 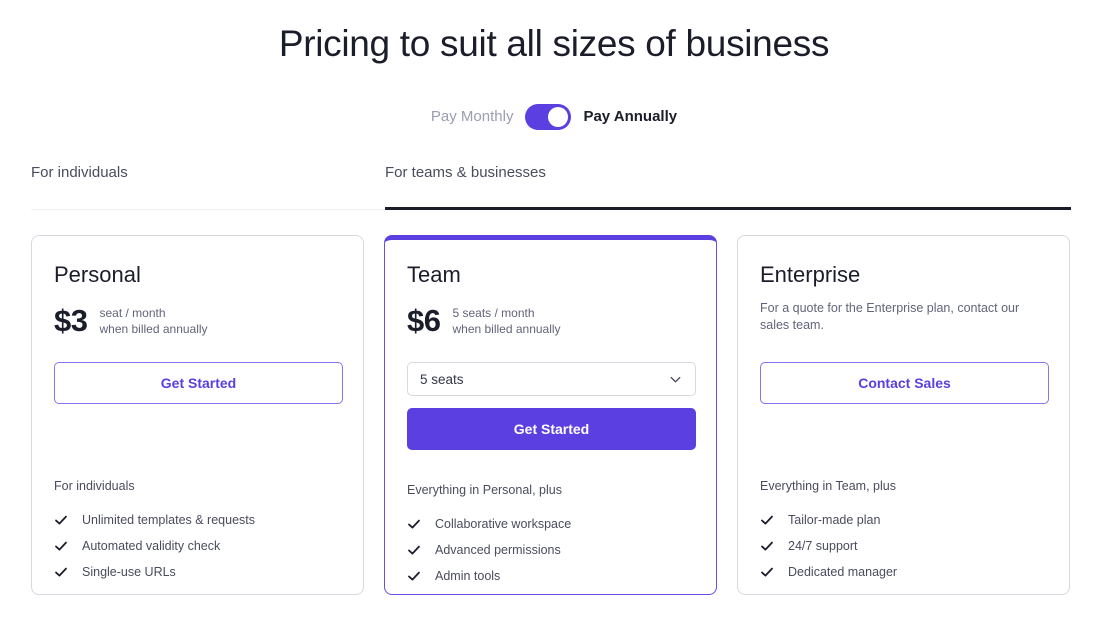 What do you see at coordinates (484, 490) in the screenshot?
I see `features-title: Everything in Personal, plus` at bounding box center [484, 490].